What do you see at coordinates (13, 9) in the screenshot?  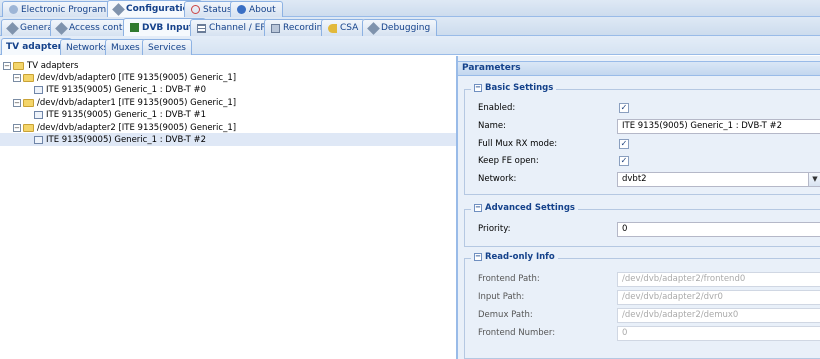 I see `epg-icon` at bounding box center [13, 9].